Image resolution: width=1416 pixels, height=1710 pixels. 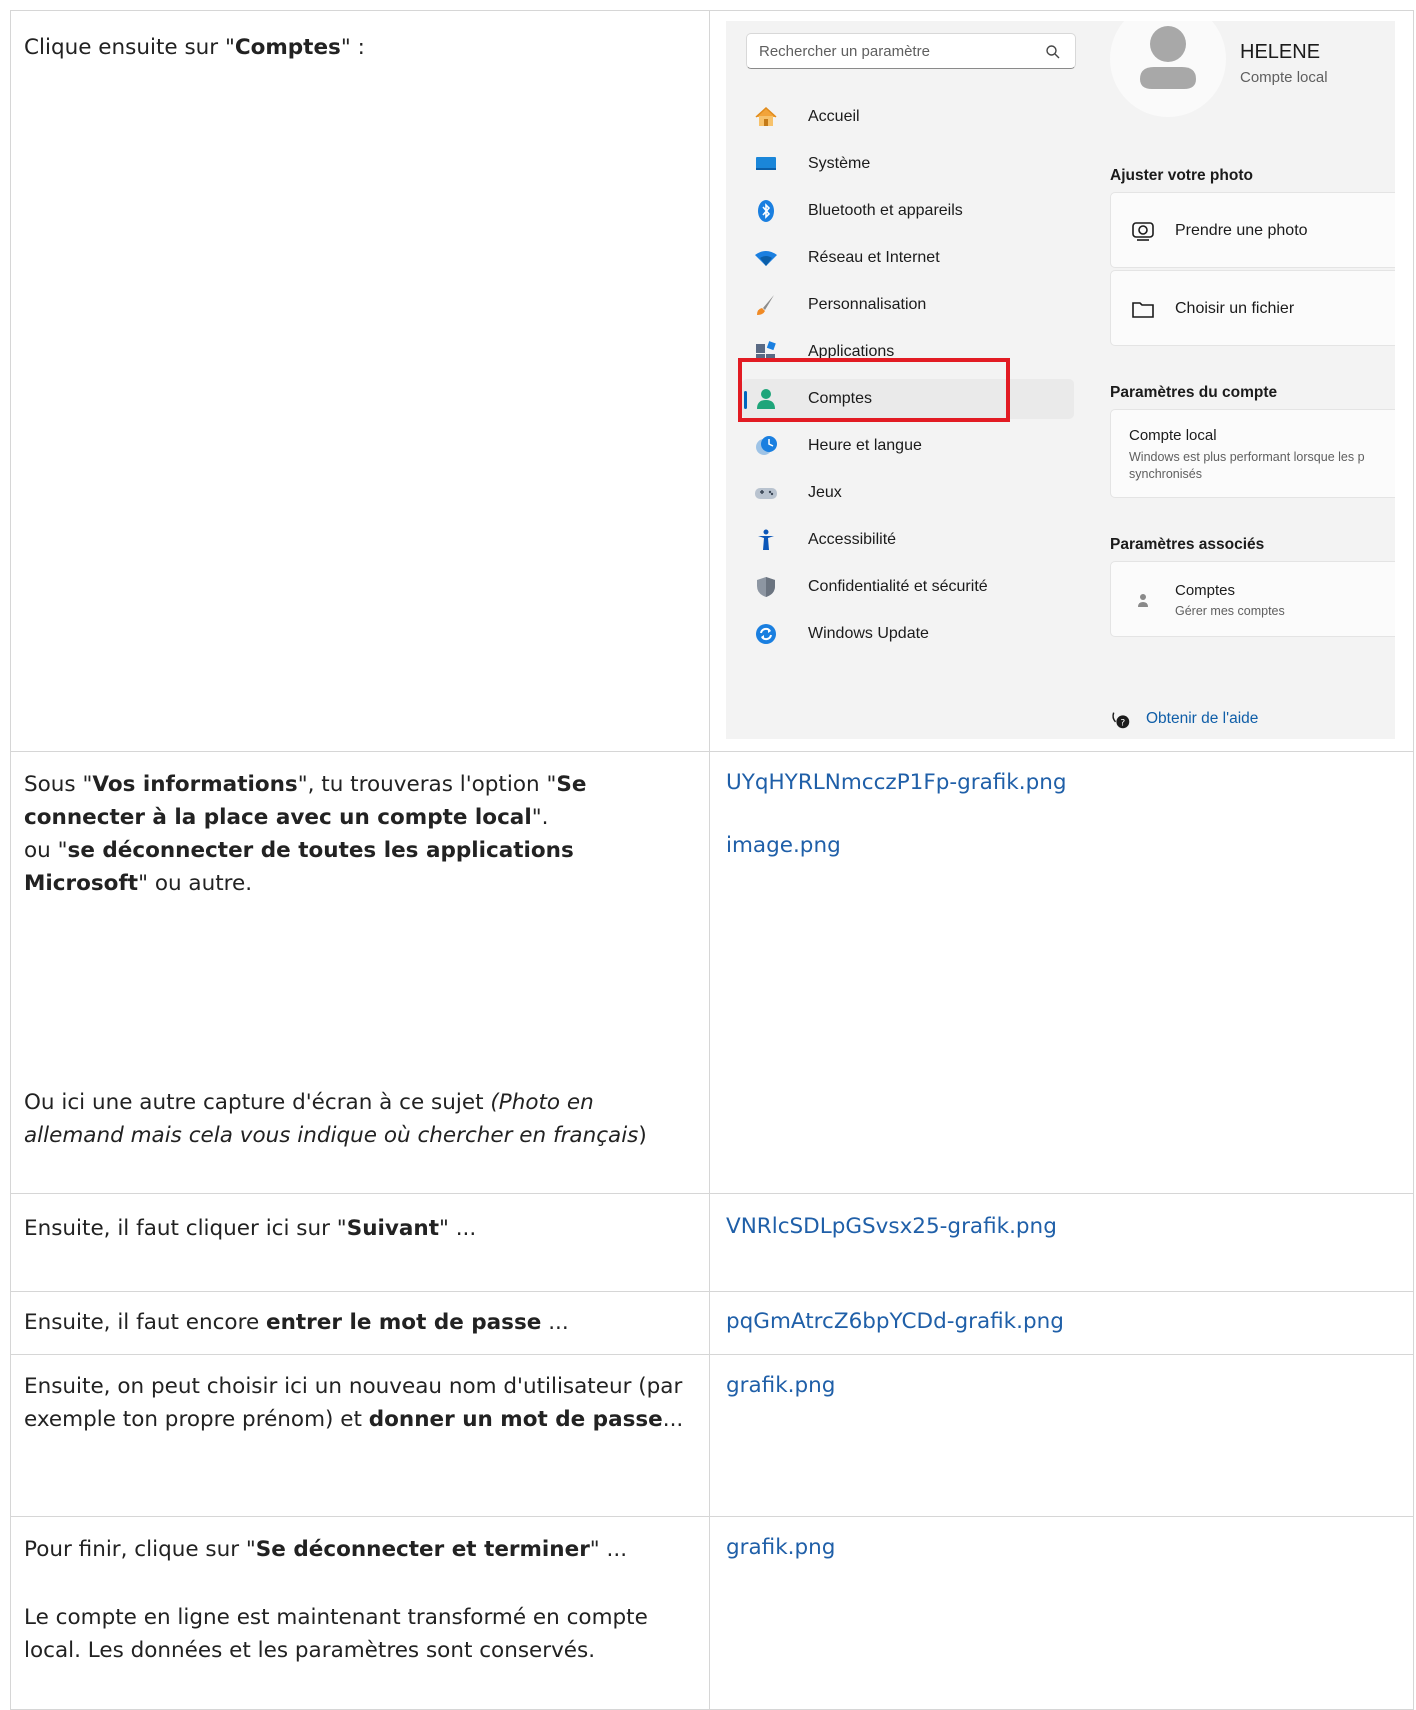 What do you see at coordinates (908, 164) in the screenshot?
I see `sidebar-item-systeme: Système` at bounding box center [908, 164].